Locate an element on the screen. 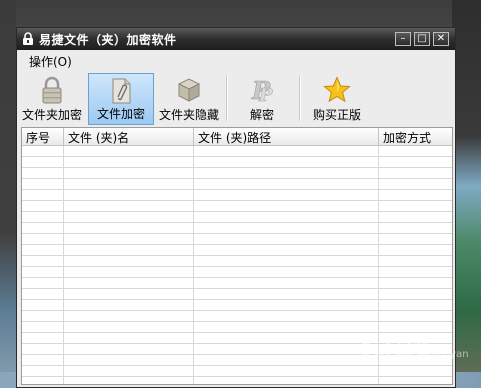  title-bar: 易捷文件（夹）加密软件 – □ ✕ is located at coordinates (236, 39).